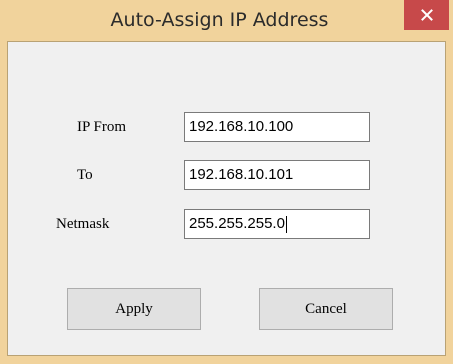  I want to click on to-input: 192.168.10.101, so click(277, 175).